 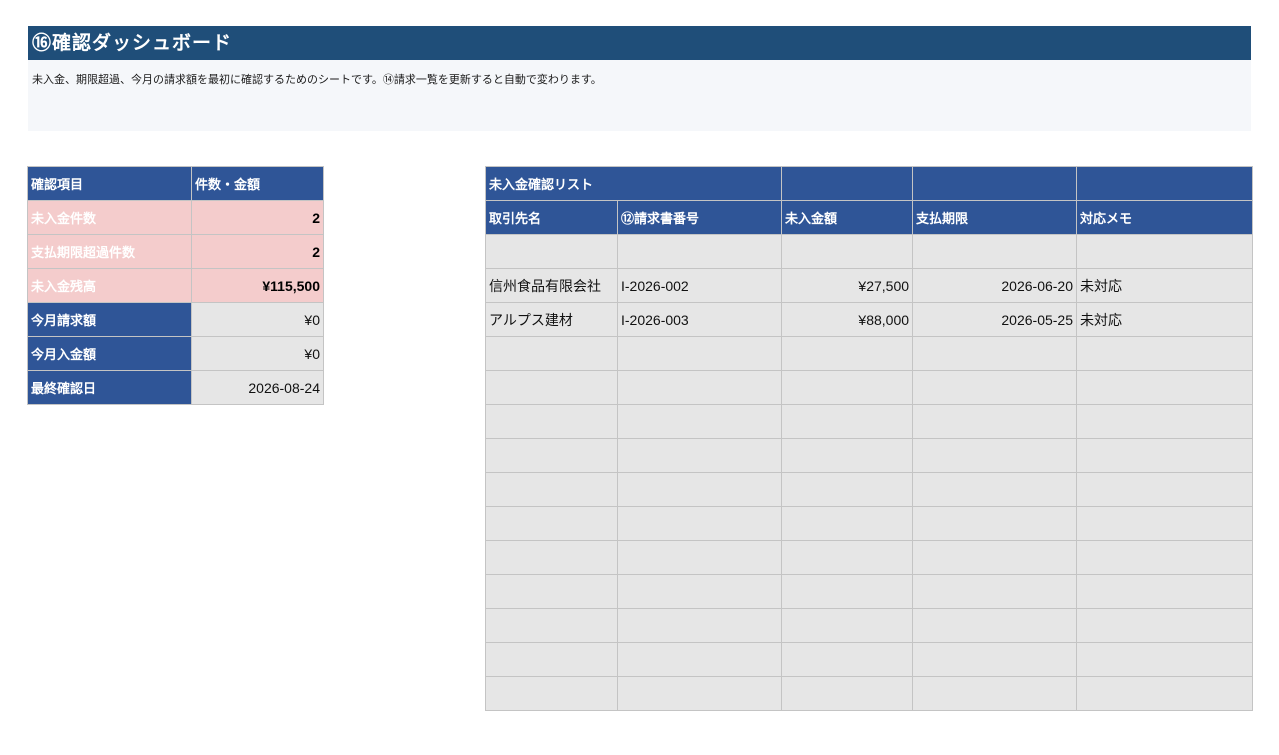 What do you see at coordinates (847, 285) in the screenshot?
I see `cell-amount: ¥27,500` at bounding box center [847, 285].